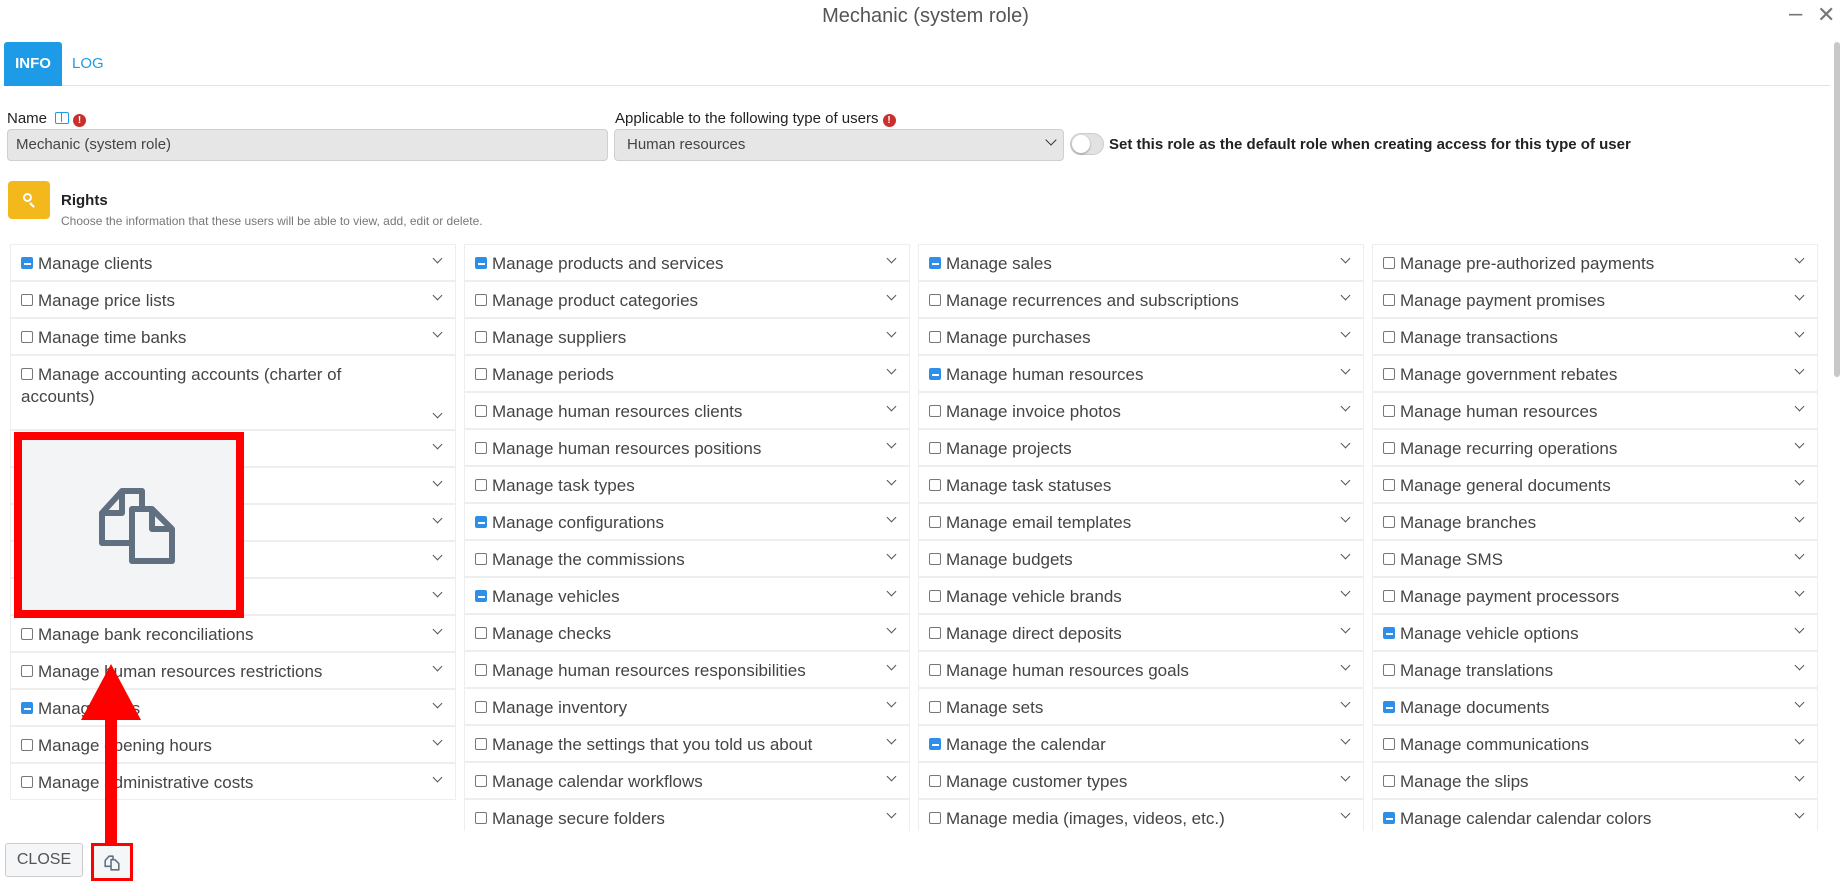 The height and width of the screenshot is (887, 1841). What do you see at coordinates (1141, 336) in the screenshot?
I see `right-item: Manage purchases` at bounding box center [1141, 336].